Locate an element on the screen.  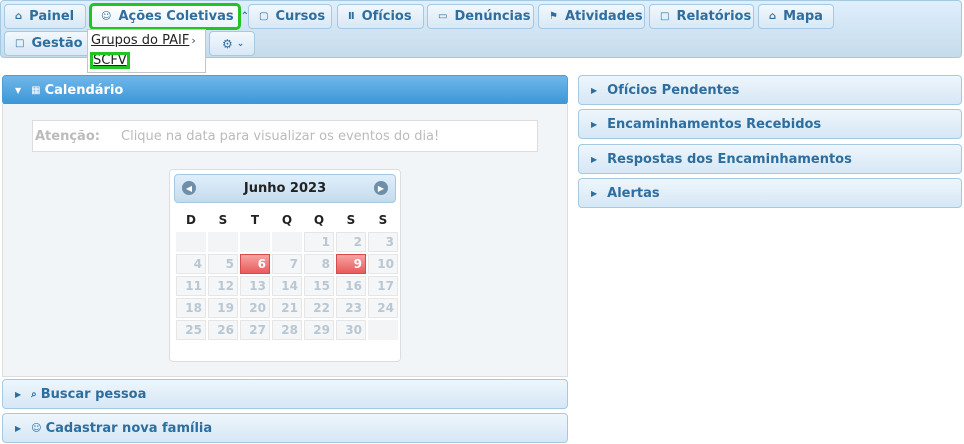
day-cell: 29 is located at coordinates (319, 330).